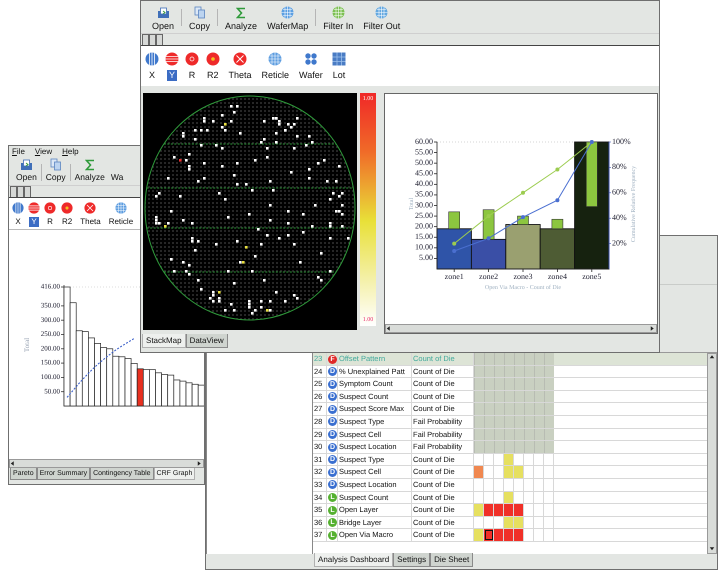 The height and width of the screenshot is (570, 718). I want to click on grid-square-icon, so click(339, 59).